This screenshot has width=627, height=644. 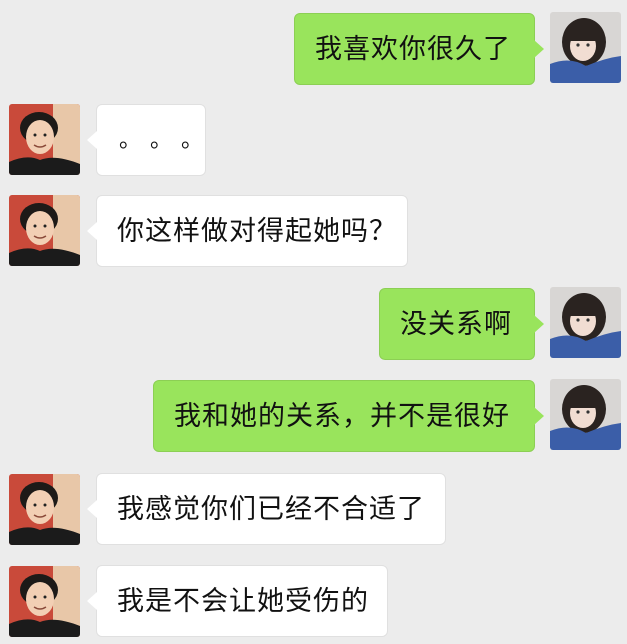 What do you see at coordinates (237, 601) in the screenshot?
I see `chat-bubble-incoming: 我是不会让她受伤的` at bounding box center [237, 601].